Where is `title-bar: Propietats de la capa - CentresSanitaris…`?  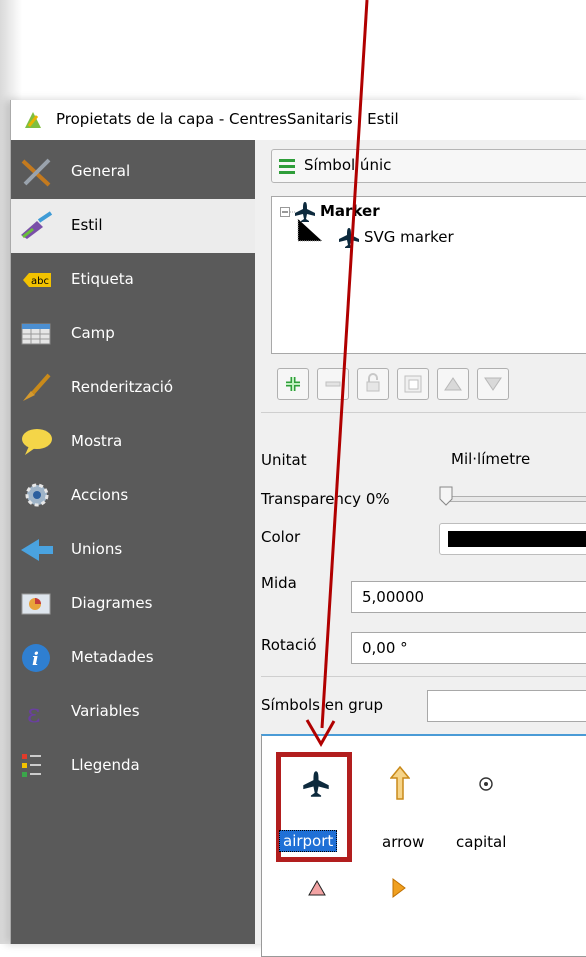 title-bar: Propietats de la capa - CentresSanitaris… is located at coordinates (298, 120).